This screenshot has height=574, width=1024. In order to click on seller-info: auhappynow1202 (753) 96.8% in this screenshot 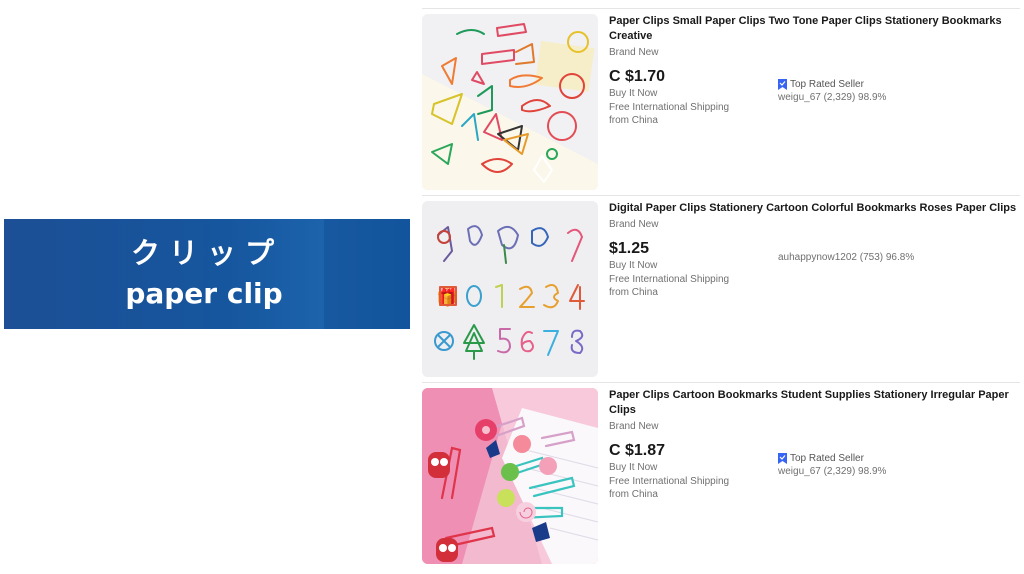, I will do `click(893, 257)`.